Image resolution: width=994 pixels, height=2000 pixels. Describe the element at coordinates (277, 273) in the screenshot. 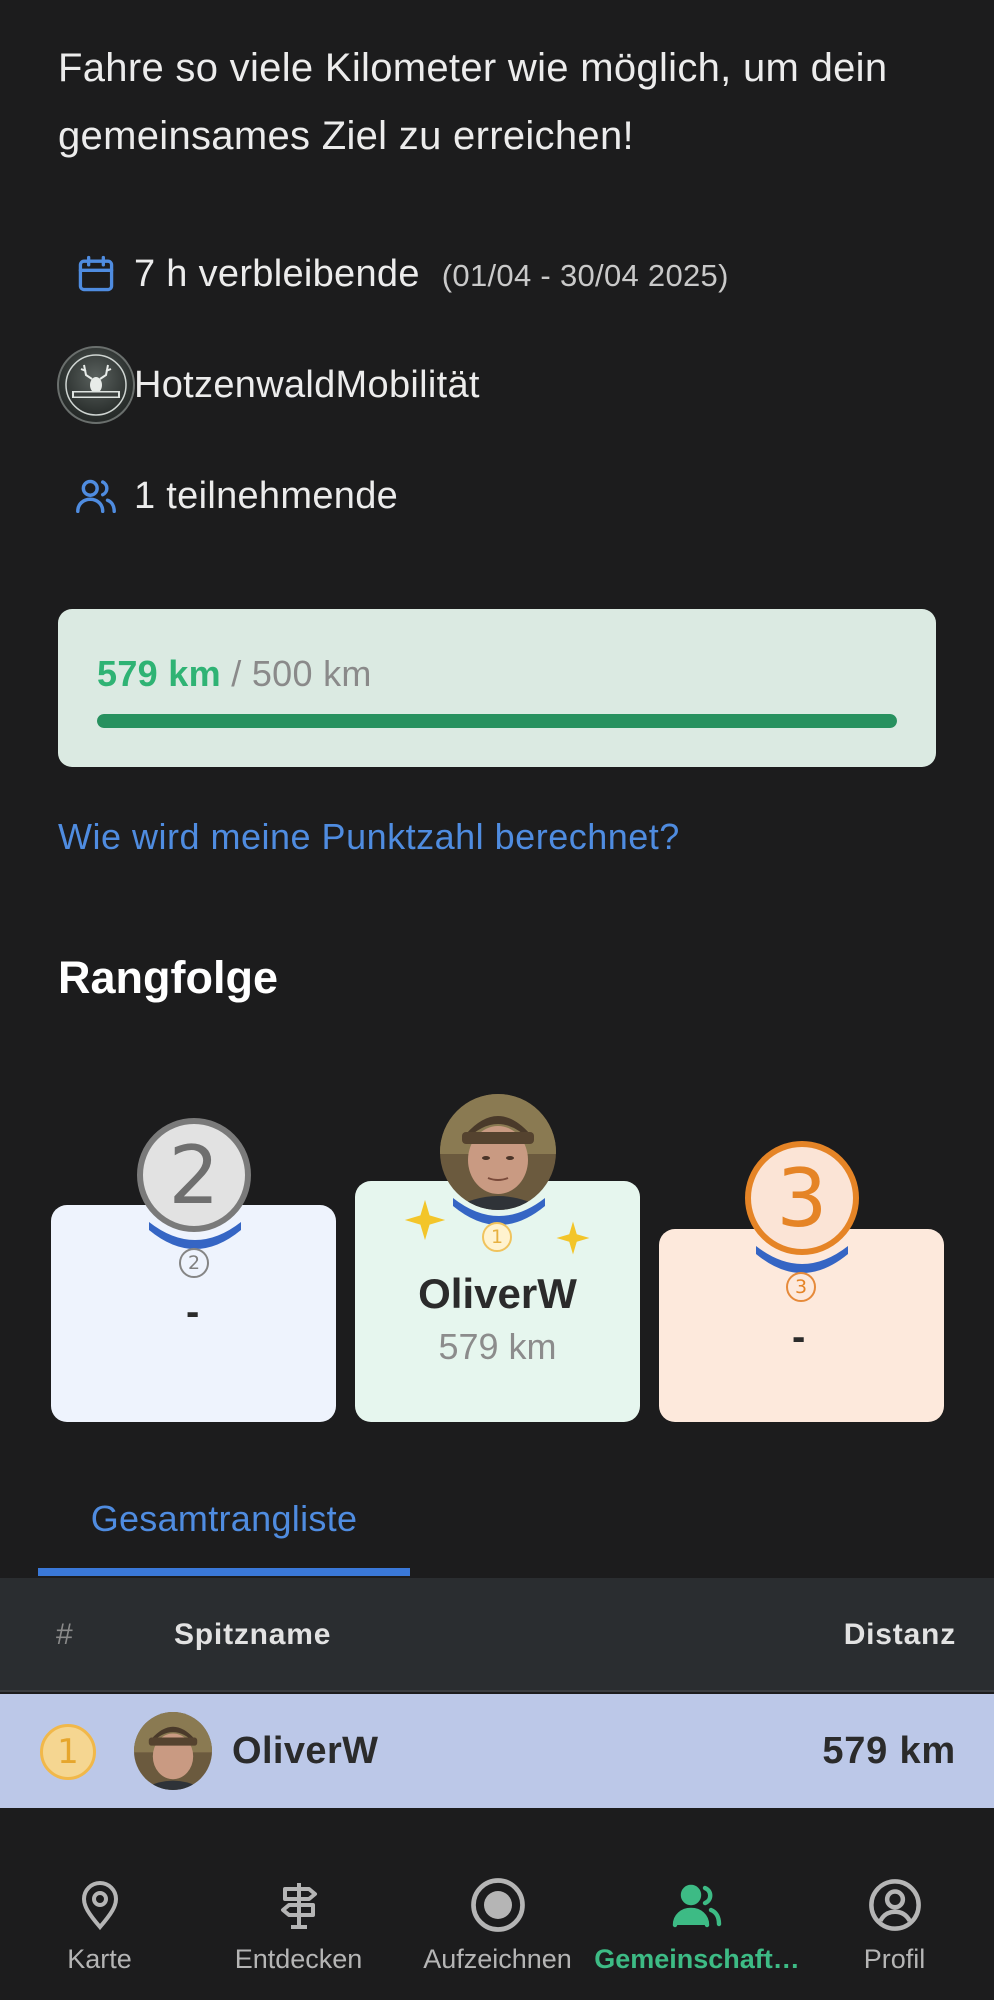

I see `time-remaining: 7 h verbleibende` at that location.